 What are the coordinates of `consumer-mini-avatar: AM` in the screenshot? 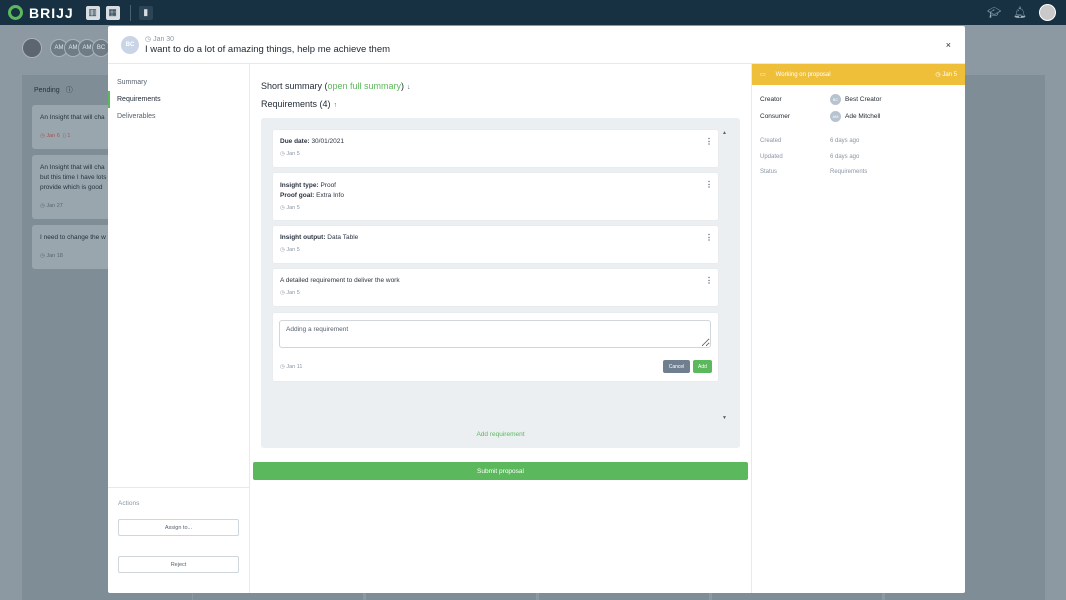 It's located at (835, 116).